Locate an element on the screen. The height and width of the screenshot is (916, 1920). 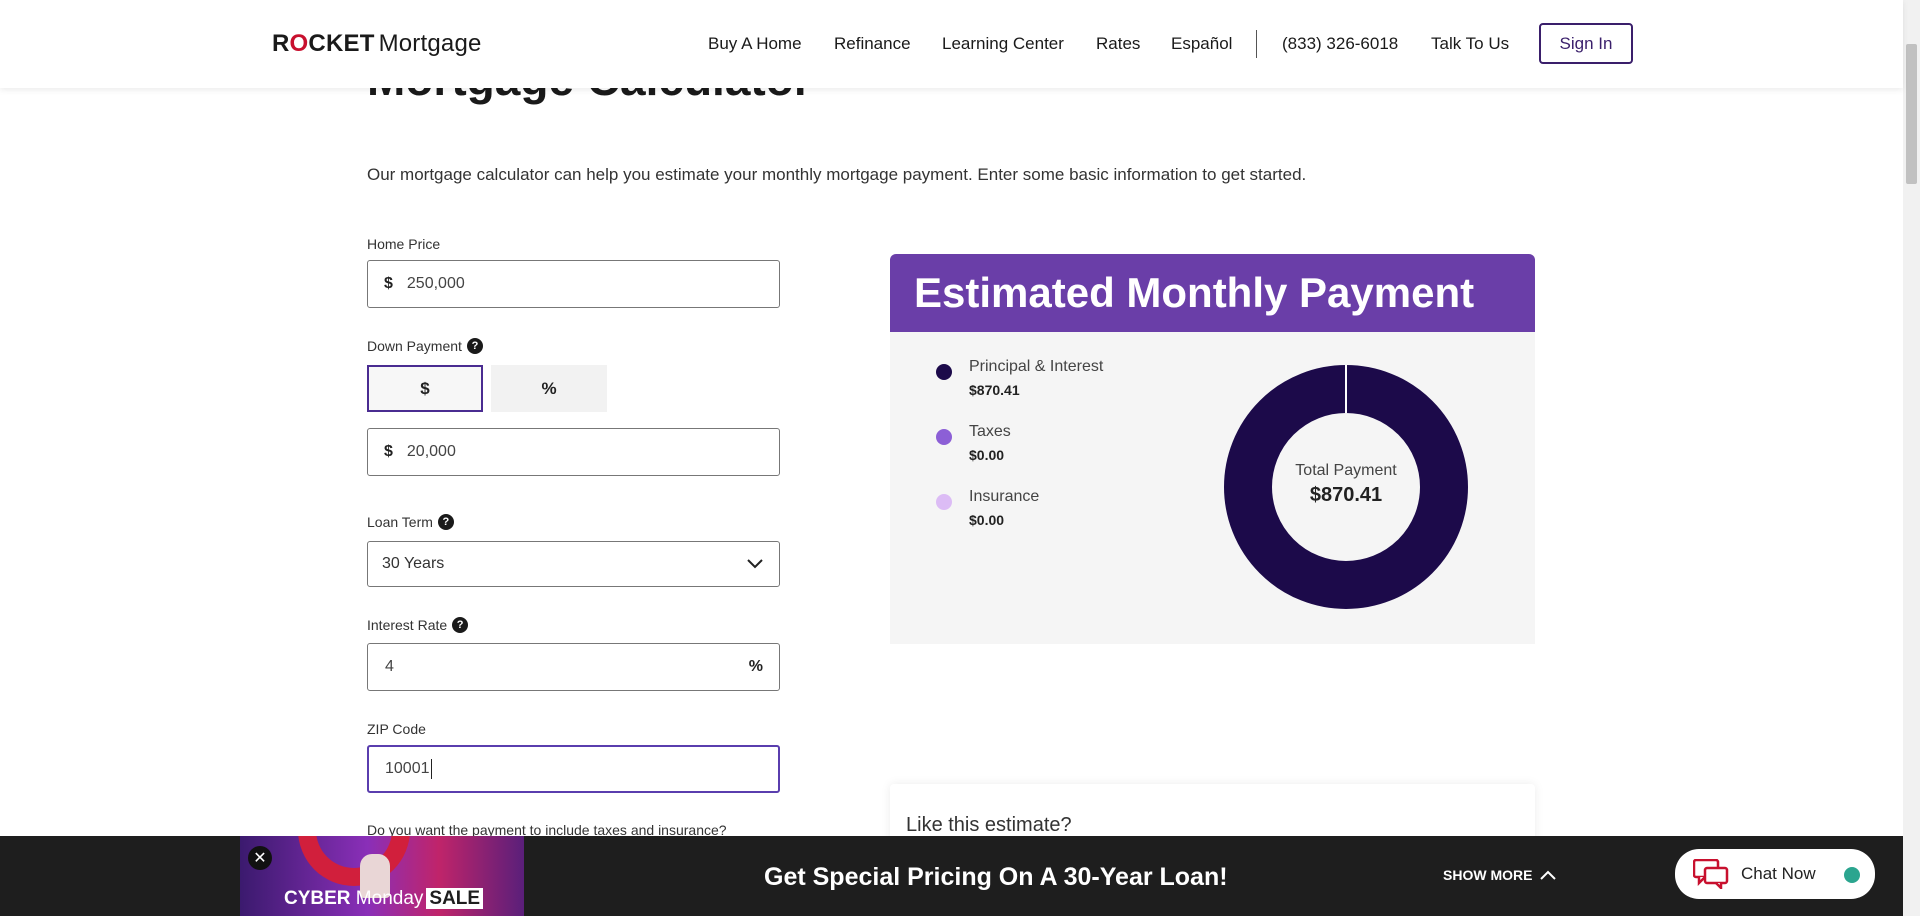
down-payment-value: 20,000 is located at coordinates (431, 451).